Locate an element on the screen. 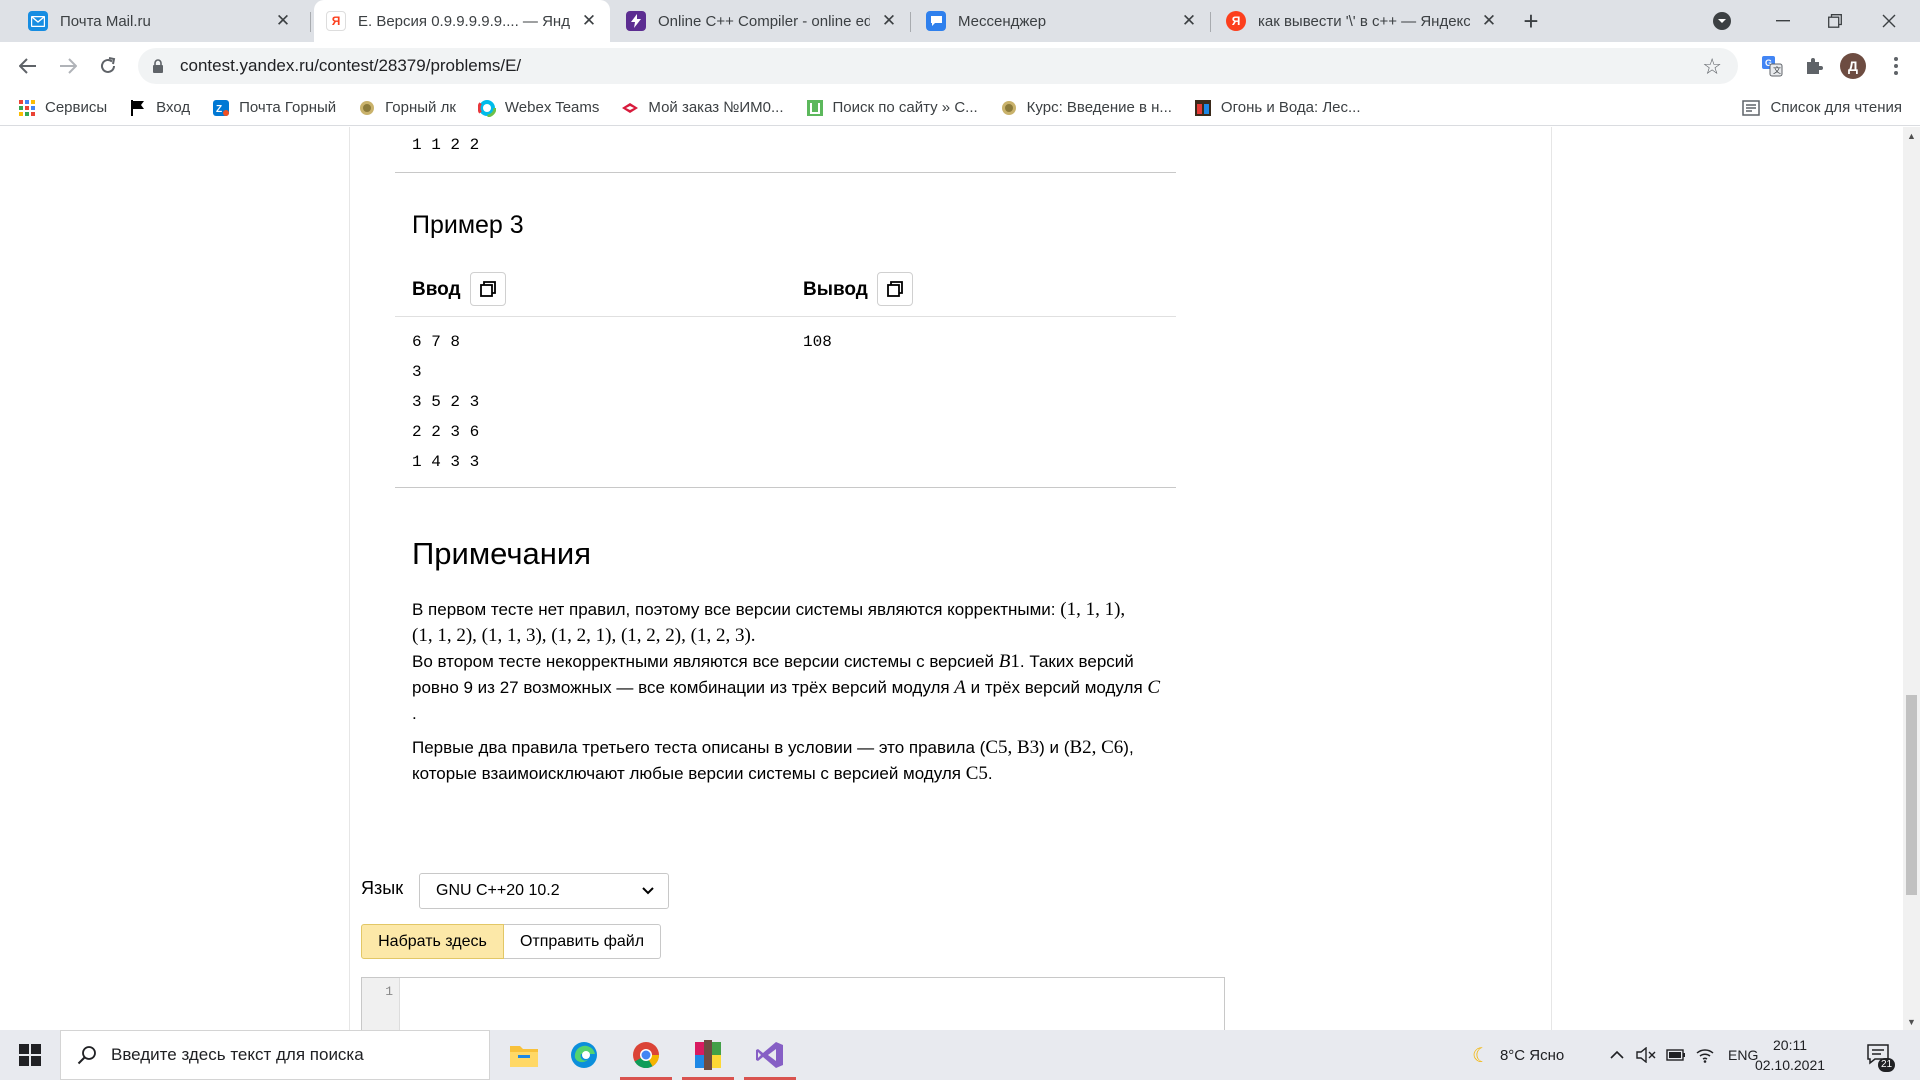 This screenshot has width=1920, height=1080. speaker-muted-icon is located at coordinates (1646, 1055).